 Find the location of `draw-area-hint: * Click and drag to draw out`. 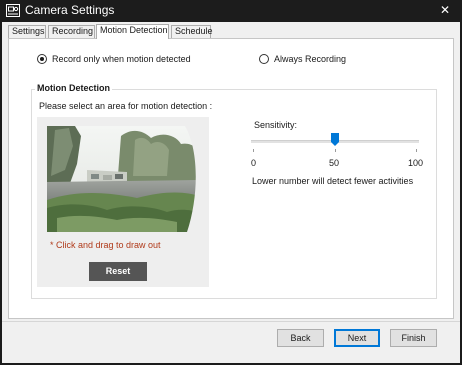

draw-area-hint: * Click and drag to draw out is located at coordinates (105, 245).